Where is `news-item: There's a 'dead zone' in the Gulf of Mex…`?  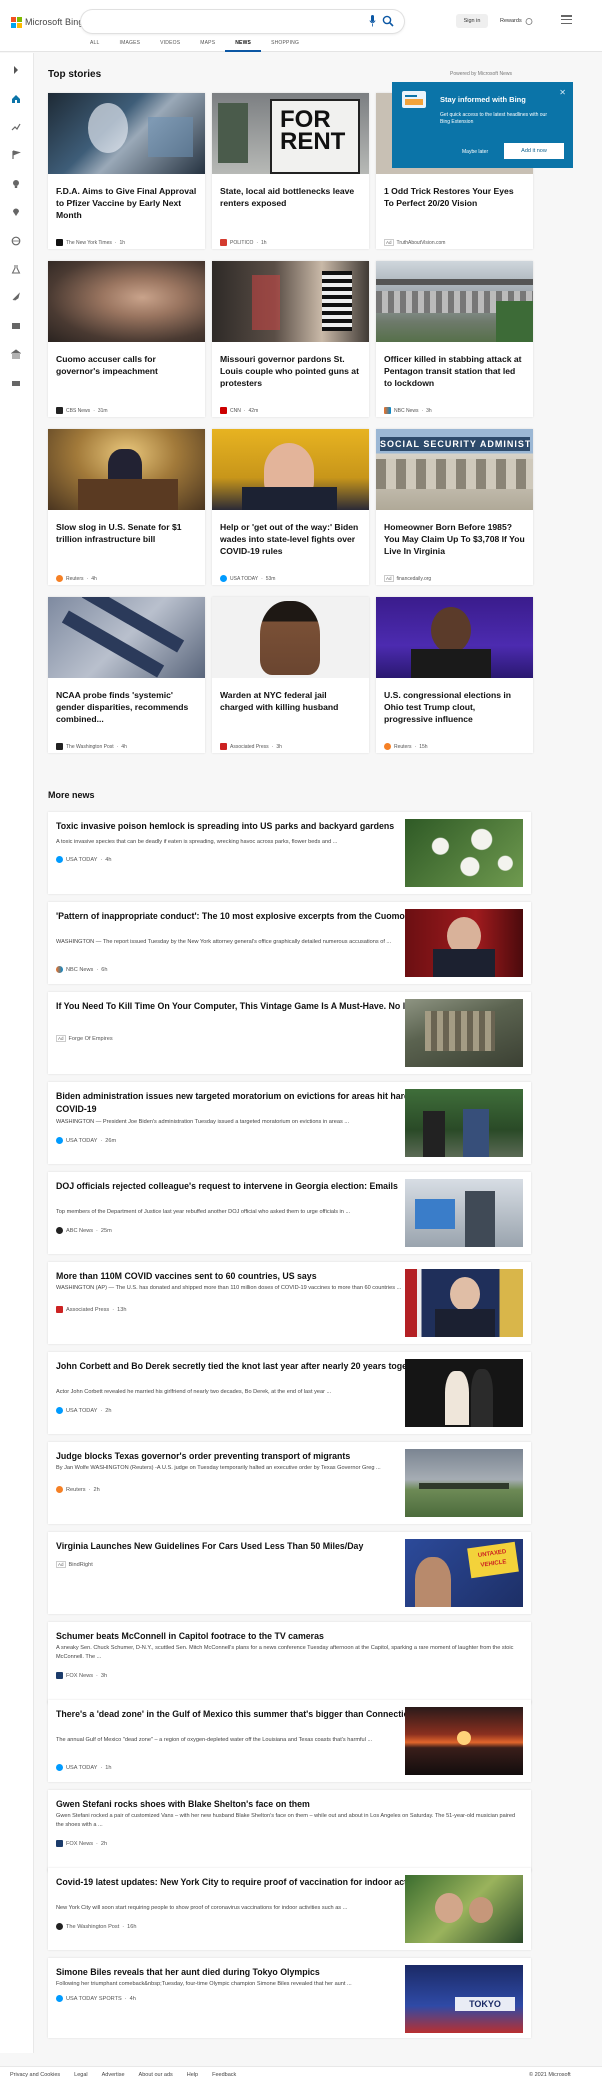
news-item: There's a 'dead zone' in the Gulf of Mex… is located at coordinates (289, 1741).